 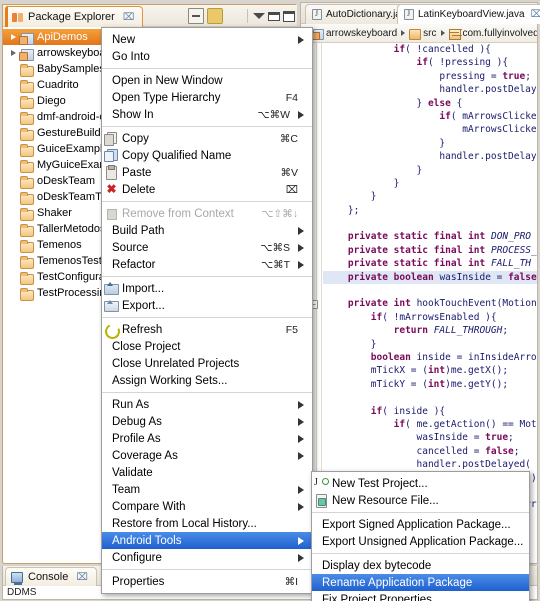 I want to click on menu-item-refactor: Refactor ⌥⌘T, so click(x=207, y=264).